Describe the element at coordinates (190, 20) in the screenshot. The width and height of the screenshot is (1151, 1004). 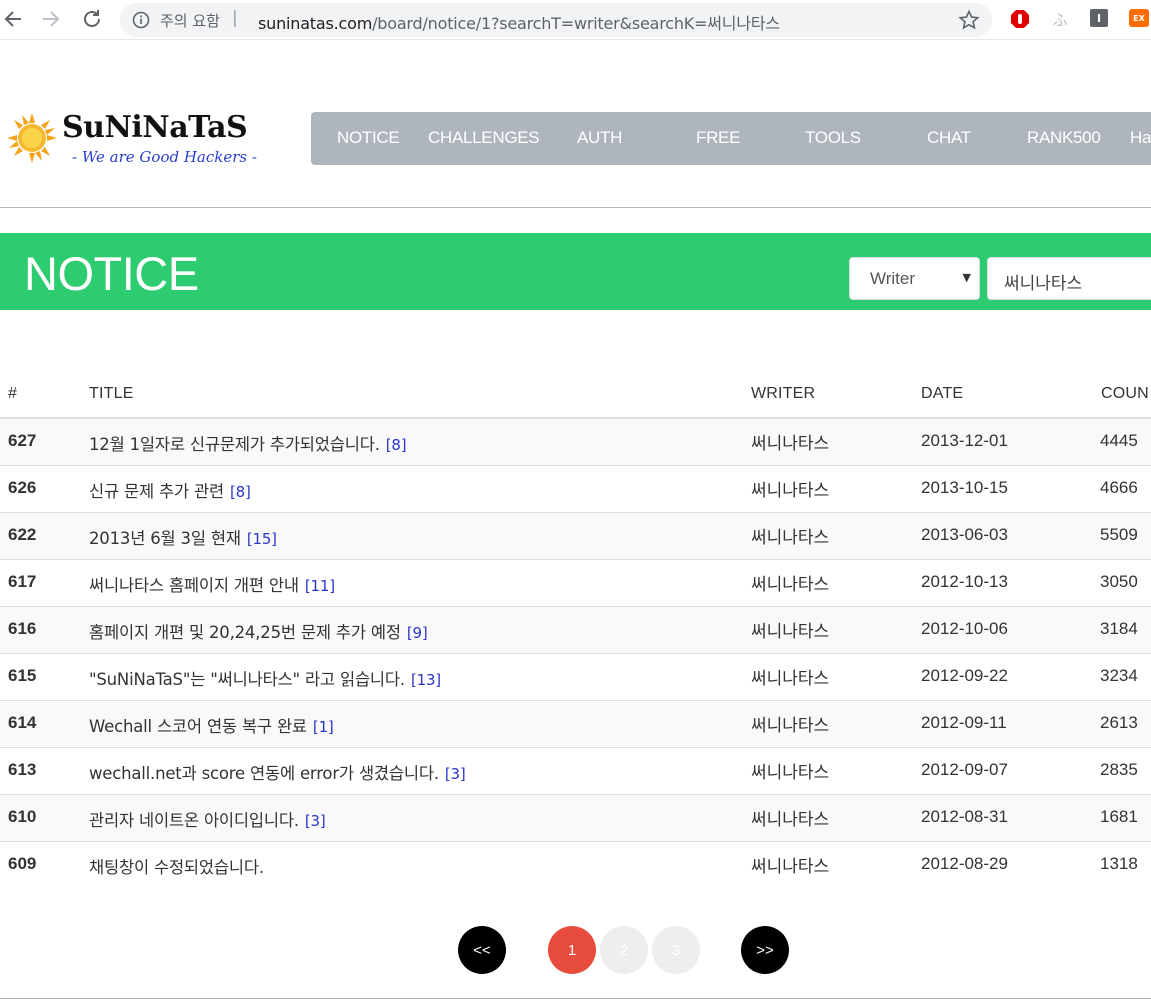
I see `security-warning: 주의 요함` at that location.